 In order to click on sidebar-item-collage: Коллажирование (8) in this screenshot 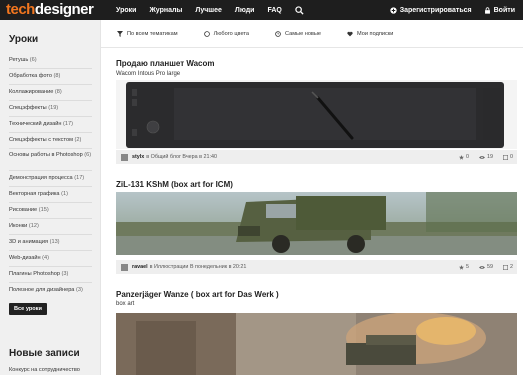, I will do `click(50, 93)`.